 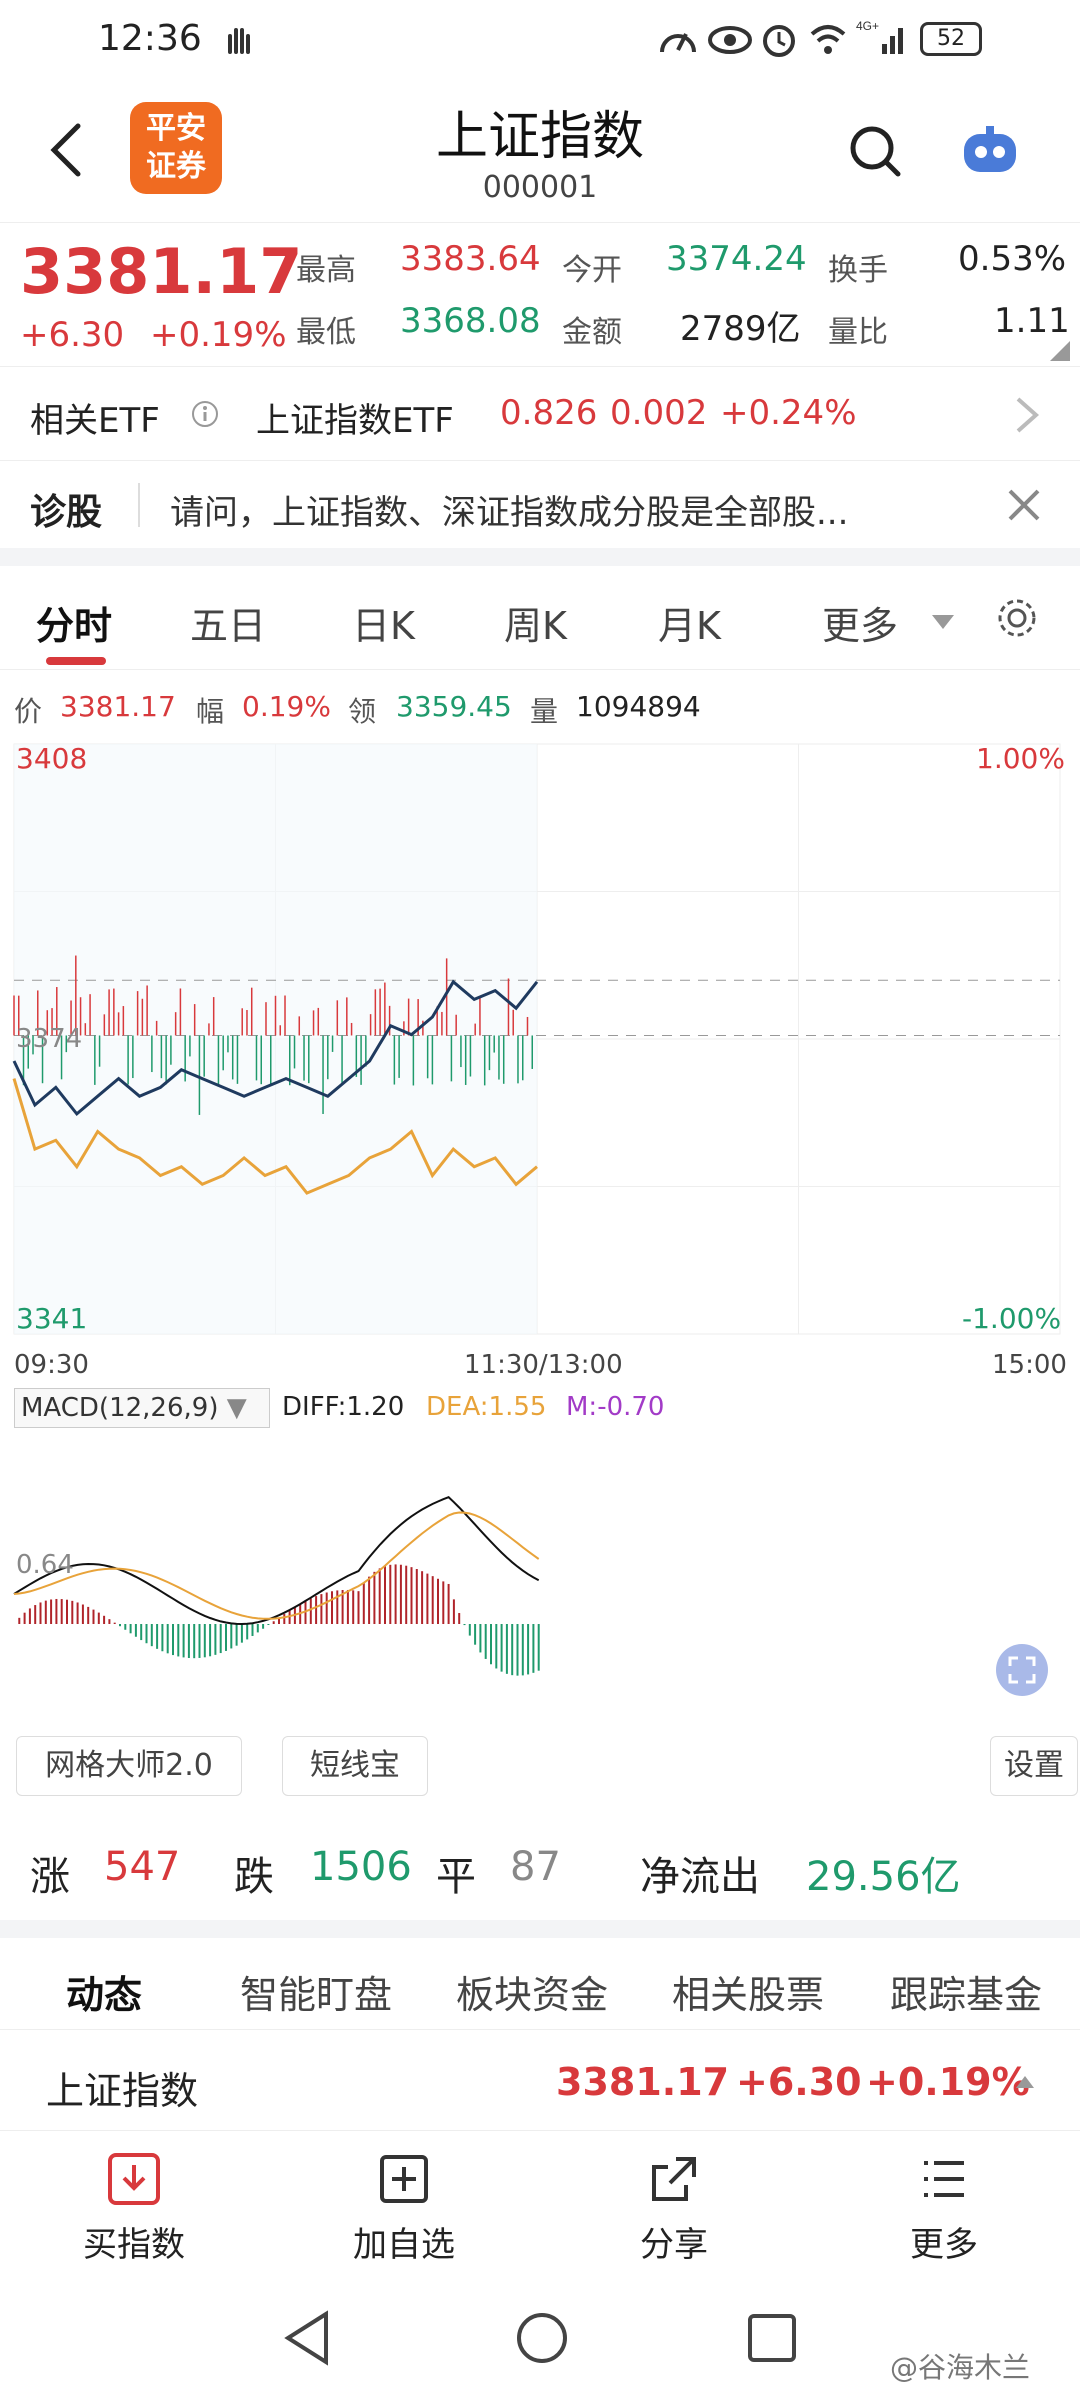 I want to click on period-tabs: 分时 五日 日K 周K 月K 更多, so click(x=540, y=617).